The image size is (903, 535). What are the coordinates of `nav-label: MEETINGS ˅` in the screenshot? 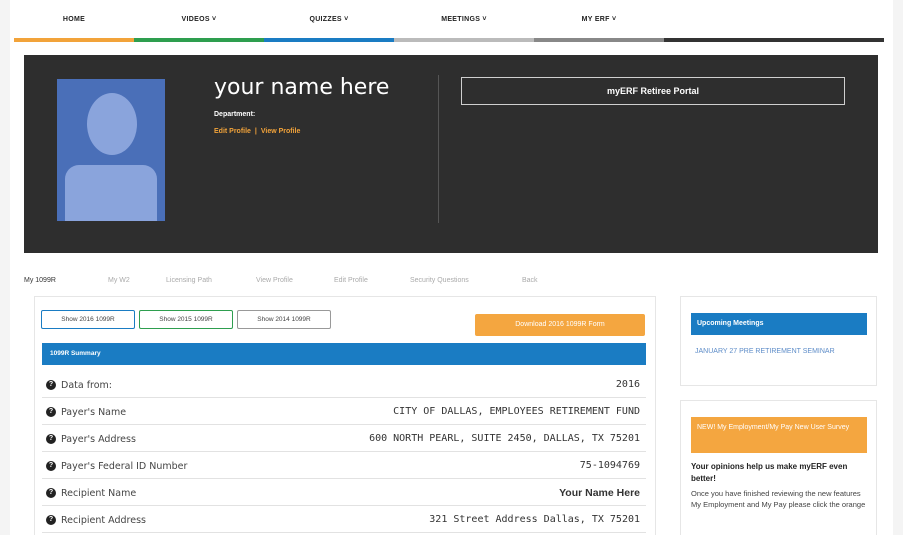 It's located at (464, 19).